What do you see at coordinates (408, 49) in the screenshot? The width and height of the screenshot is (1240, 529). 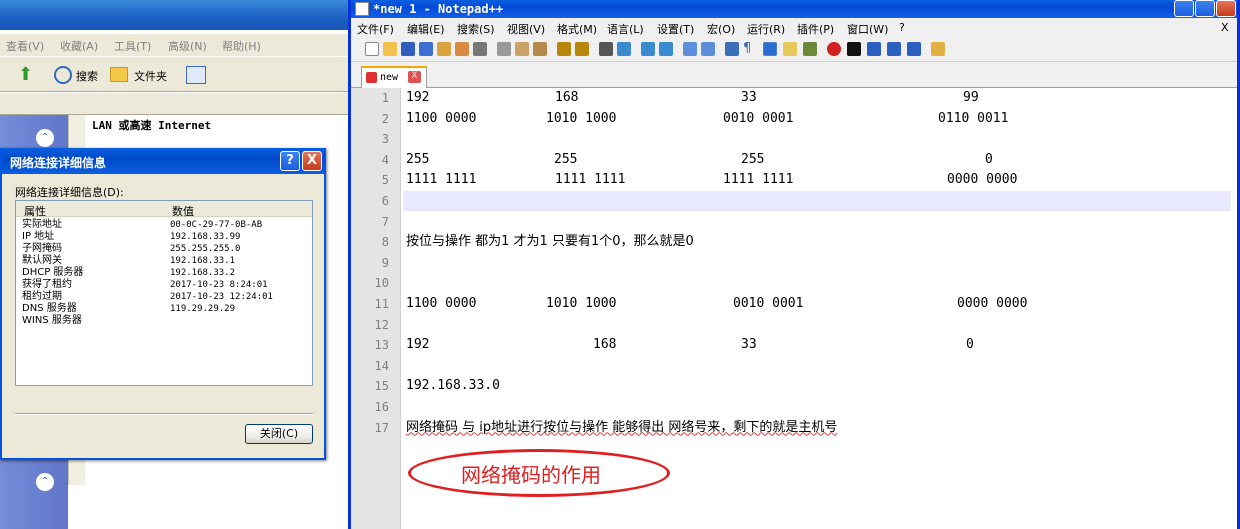 I see `save-icon` at bounding box center [408, 49].